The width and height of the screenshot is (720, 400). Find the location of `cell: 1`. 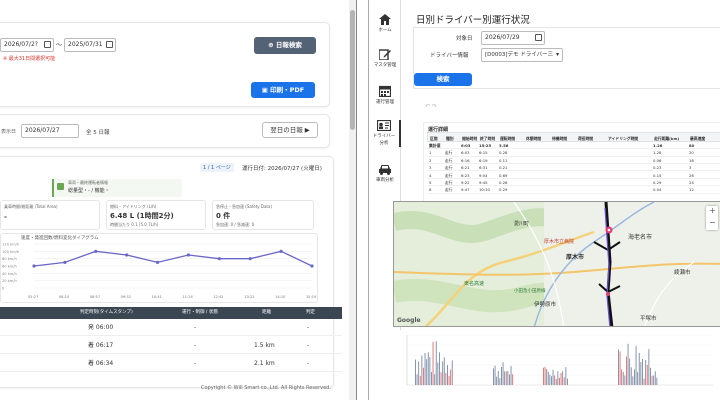

cell: 1 is located at coordinates (430, 153).